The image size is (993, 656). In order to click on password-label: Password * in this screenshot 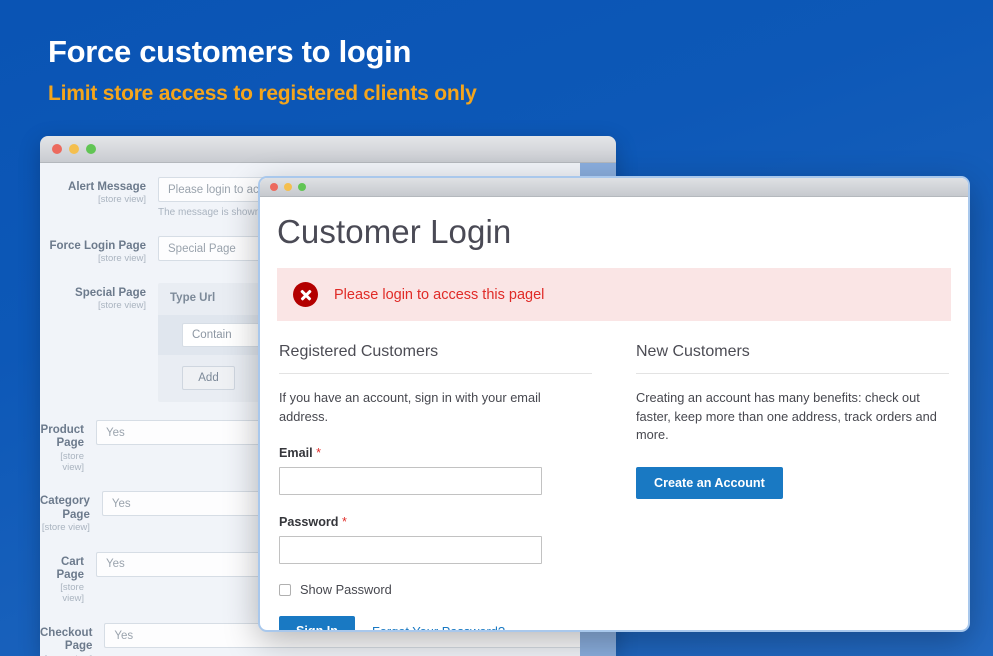, I will do `click(435, 522)`.